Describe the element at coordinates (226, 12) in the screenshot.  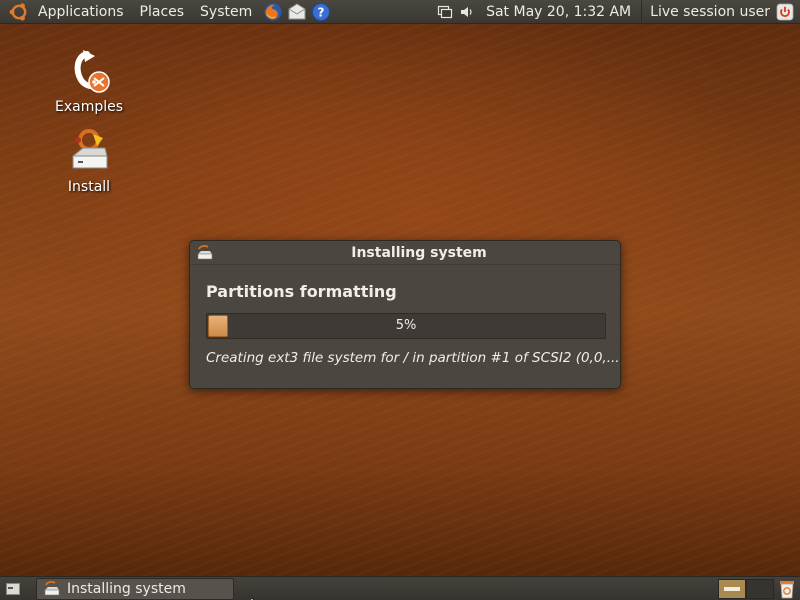
I see `menu-system: System` at that location.